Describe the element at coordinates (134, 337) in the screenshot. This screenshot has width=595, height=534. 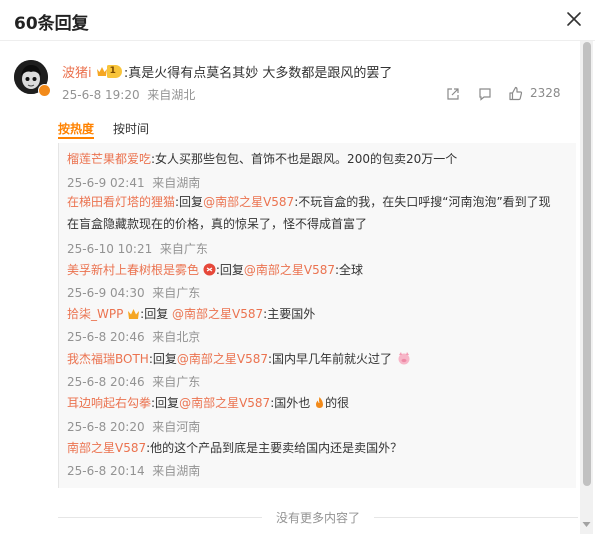
I see `reply-meta: 25-6-8 20:46 来自北京` at that location.